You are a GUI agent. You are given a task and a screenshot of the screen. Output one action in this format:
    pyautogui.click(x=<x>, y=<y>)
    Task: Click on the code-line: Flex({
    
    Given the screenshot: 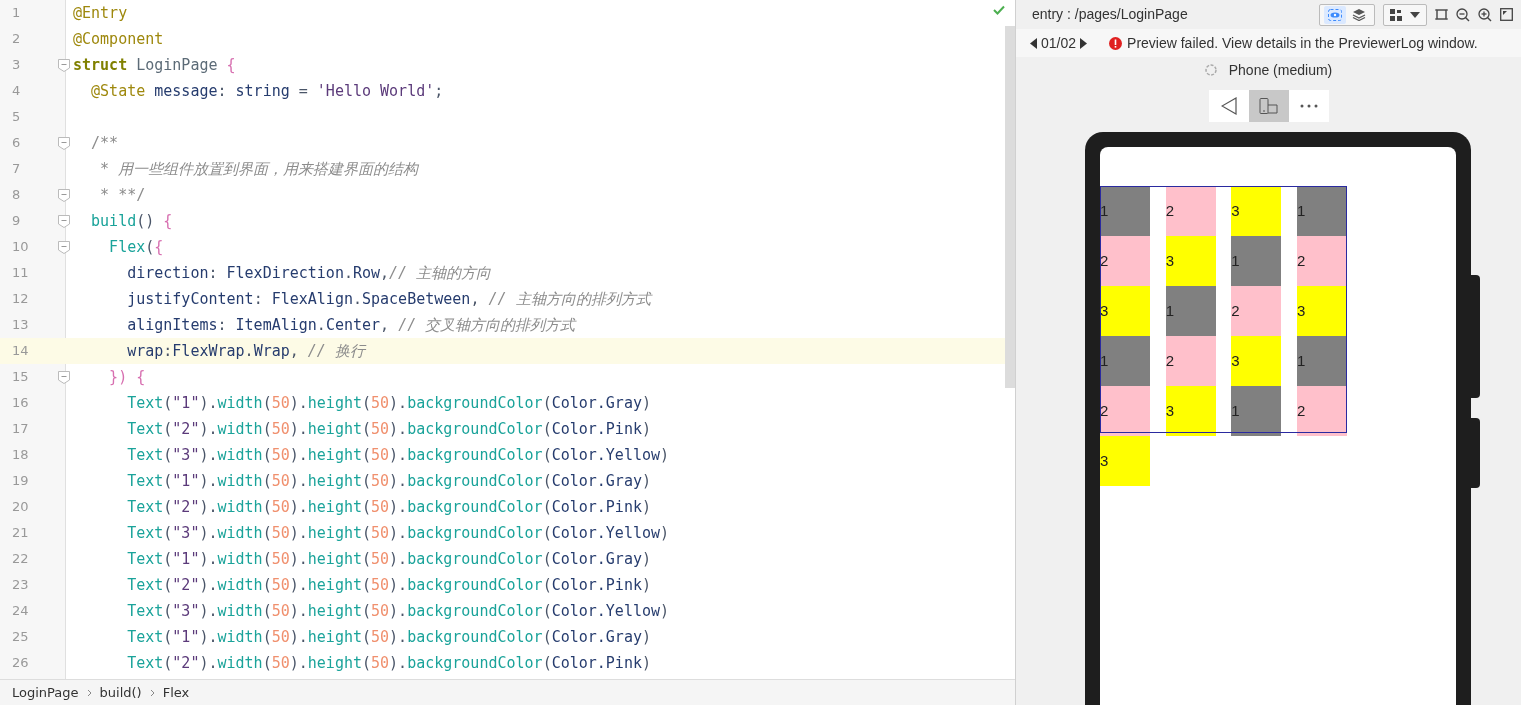 What is the action you would take?
    pyautogui.click(x=136, y=247)
    